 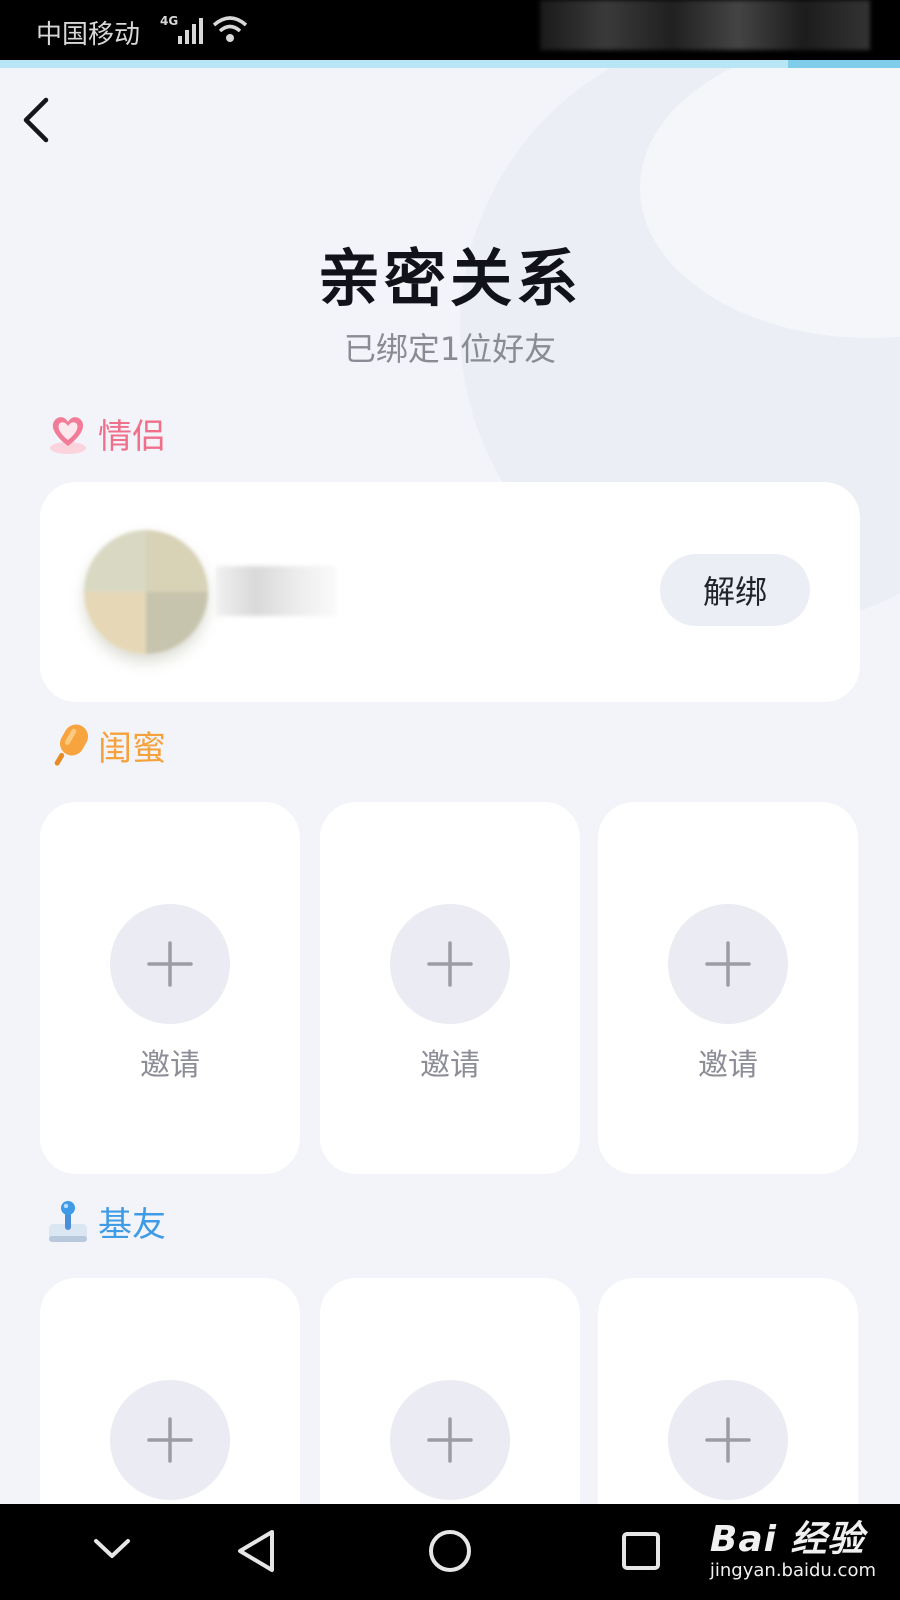 I want to click on page-subtitle: 已绑定1位好友, so click(x=450, y=349).